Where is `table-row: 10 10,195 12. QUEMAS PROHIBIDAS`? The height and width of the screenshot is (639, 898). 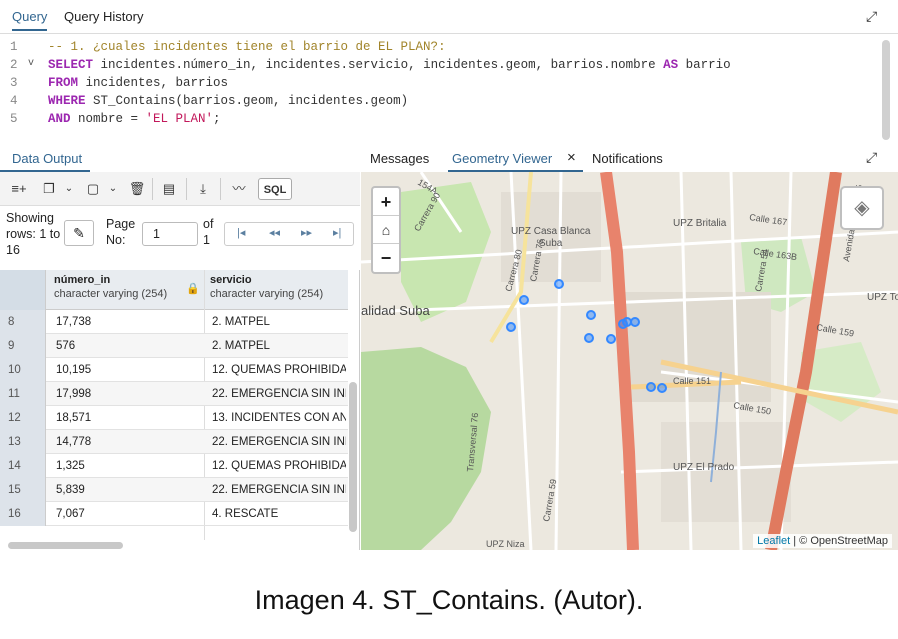 table-row: 10 10,195 12. QUEMAS PROHIBIDAS is located at coordinates (174, 370).